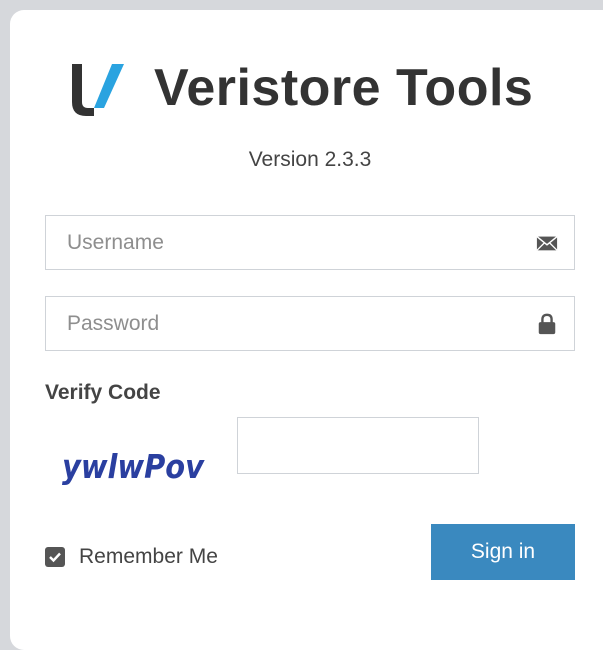 This screenshot has width=603, height=650. What do you see at coordinates (98, 90) in the screenshot?
I see `veristore-logo-icon` at bounding box center [98, 90].